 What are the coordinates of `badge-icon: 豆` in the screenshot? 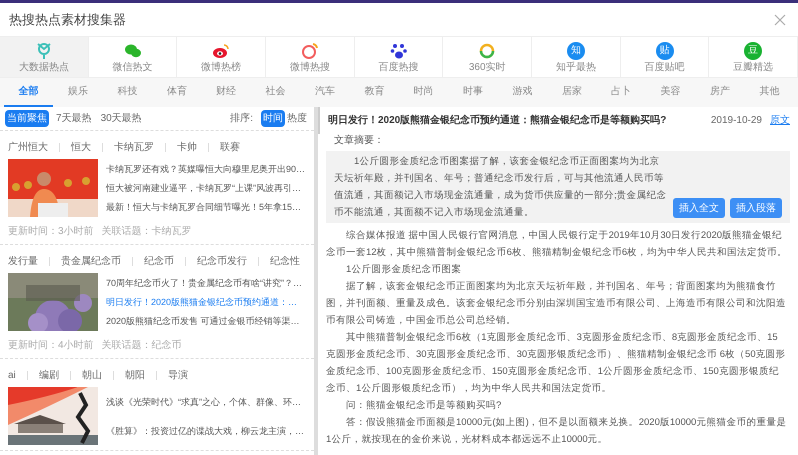 It's located at (753, 51).